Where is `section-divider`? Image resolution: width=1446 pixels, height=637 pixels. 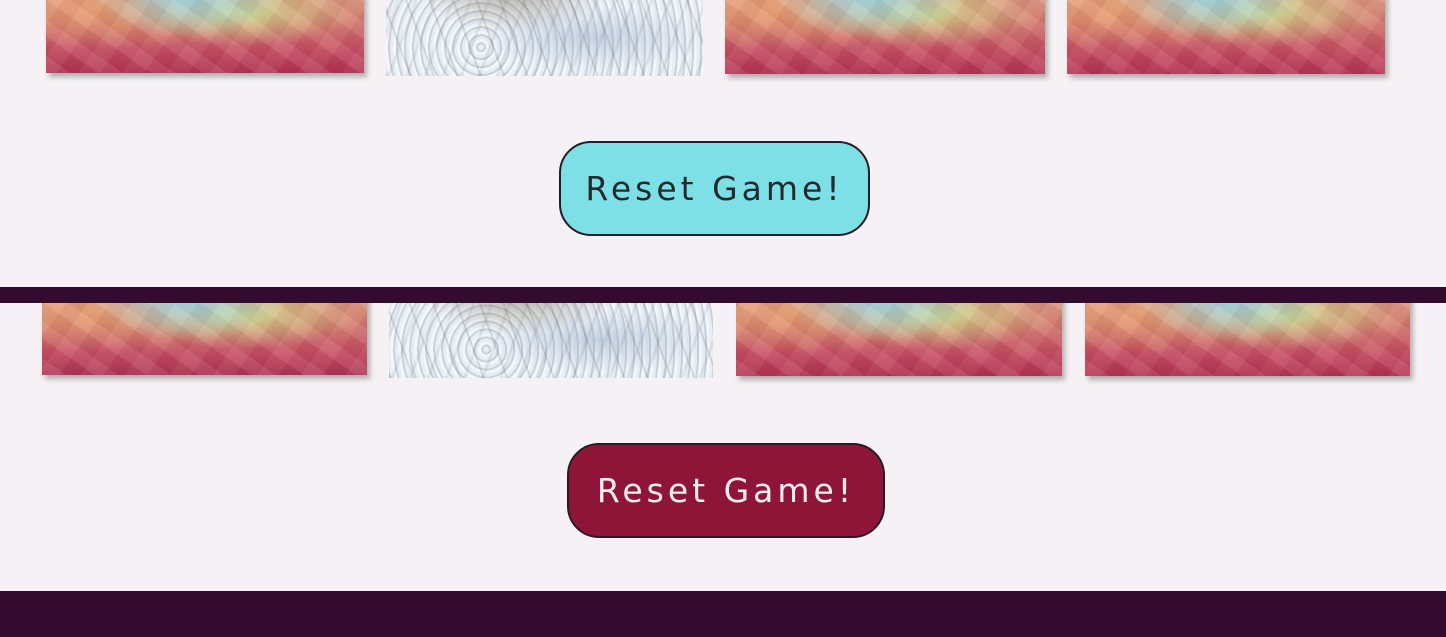 section-divider is located at coordinates (723, 295).